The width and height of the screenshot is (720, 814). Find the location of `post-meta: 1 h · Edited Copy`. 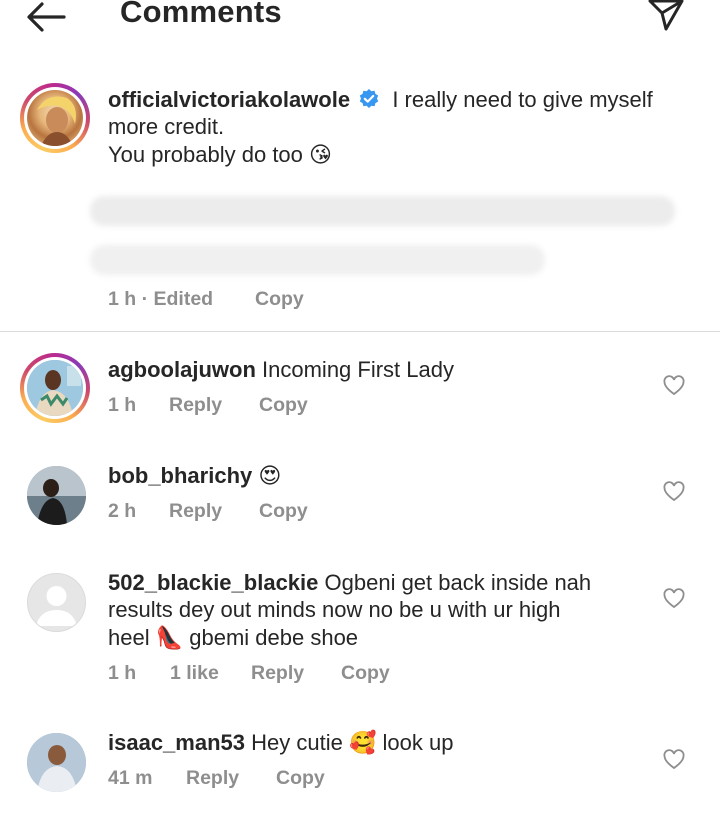

post-meta: 1 h · Edited Copy is located at coordinates (206, 299).